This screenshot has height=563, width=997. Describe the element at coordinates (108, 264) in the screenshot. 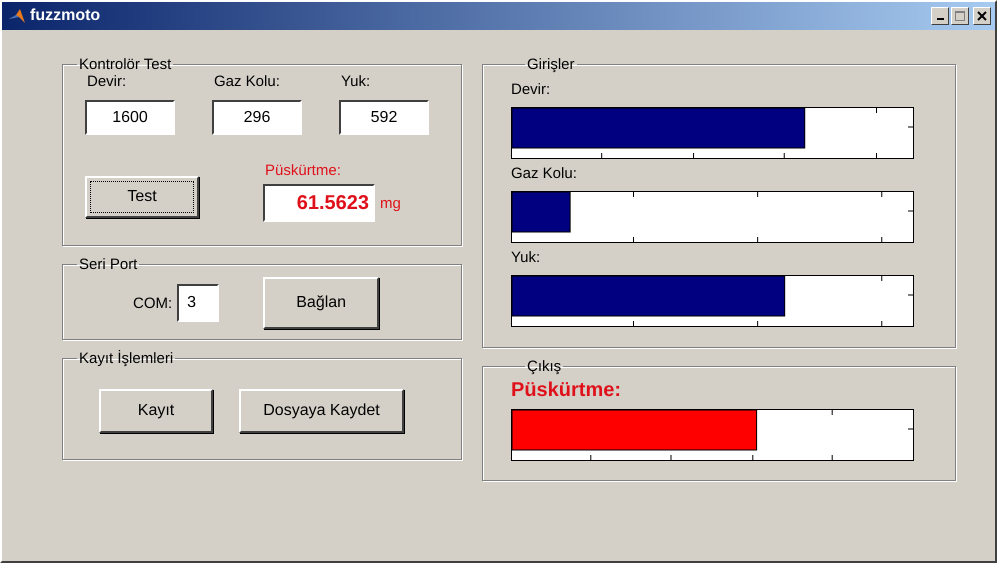

I see `panel-title: Seri Port` at that location.